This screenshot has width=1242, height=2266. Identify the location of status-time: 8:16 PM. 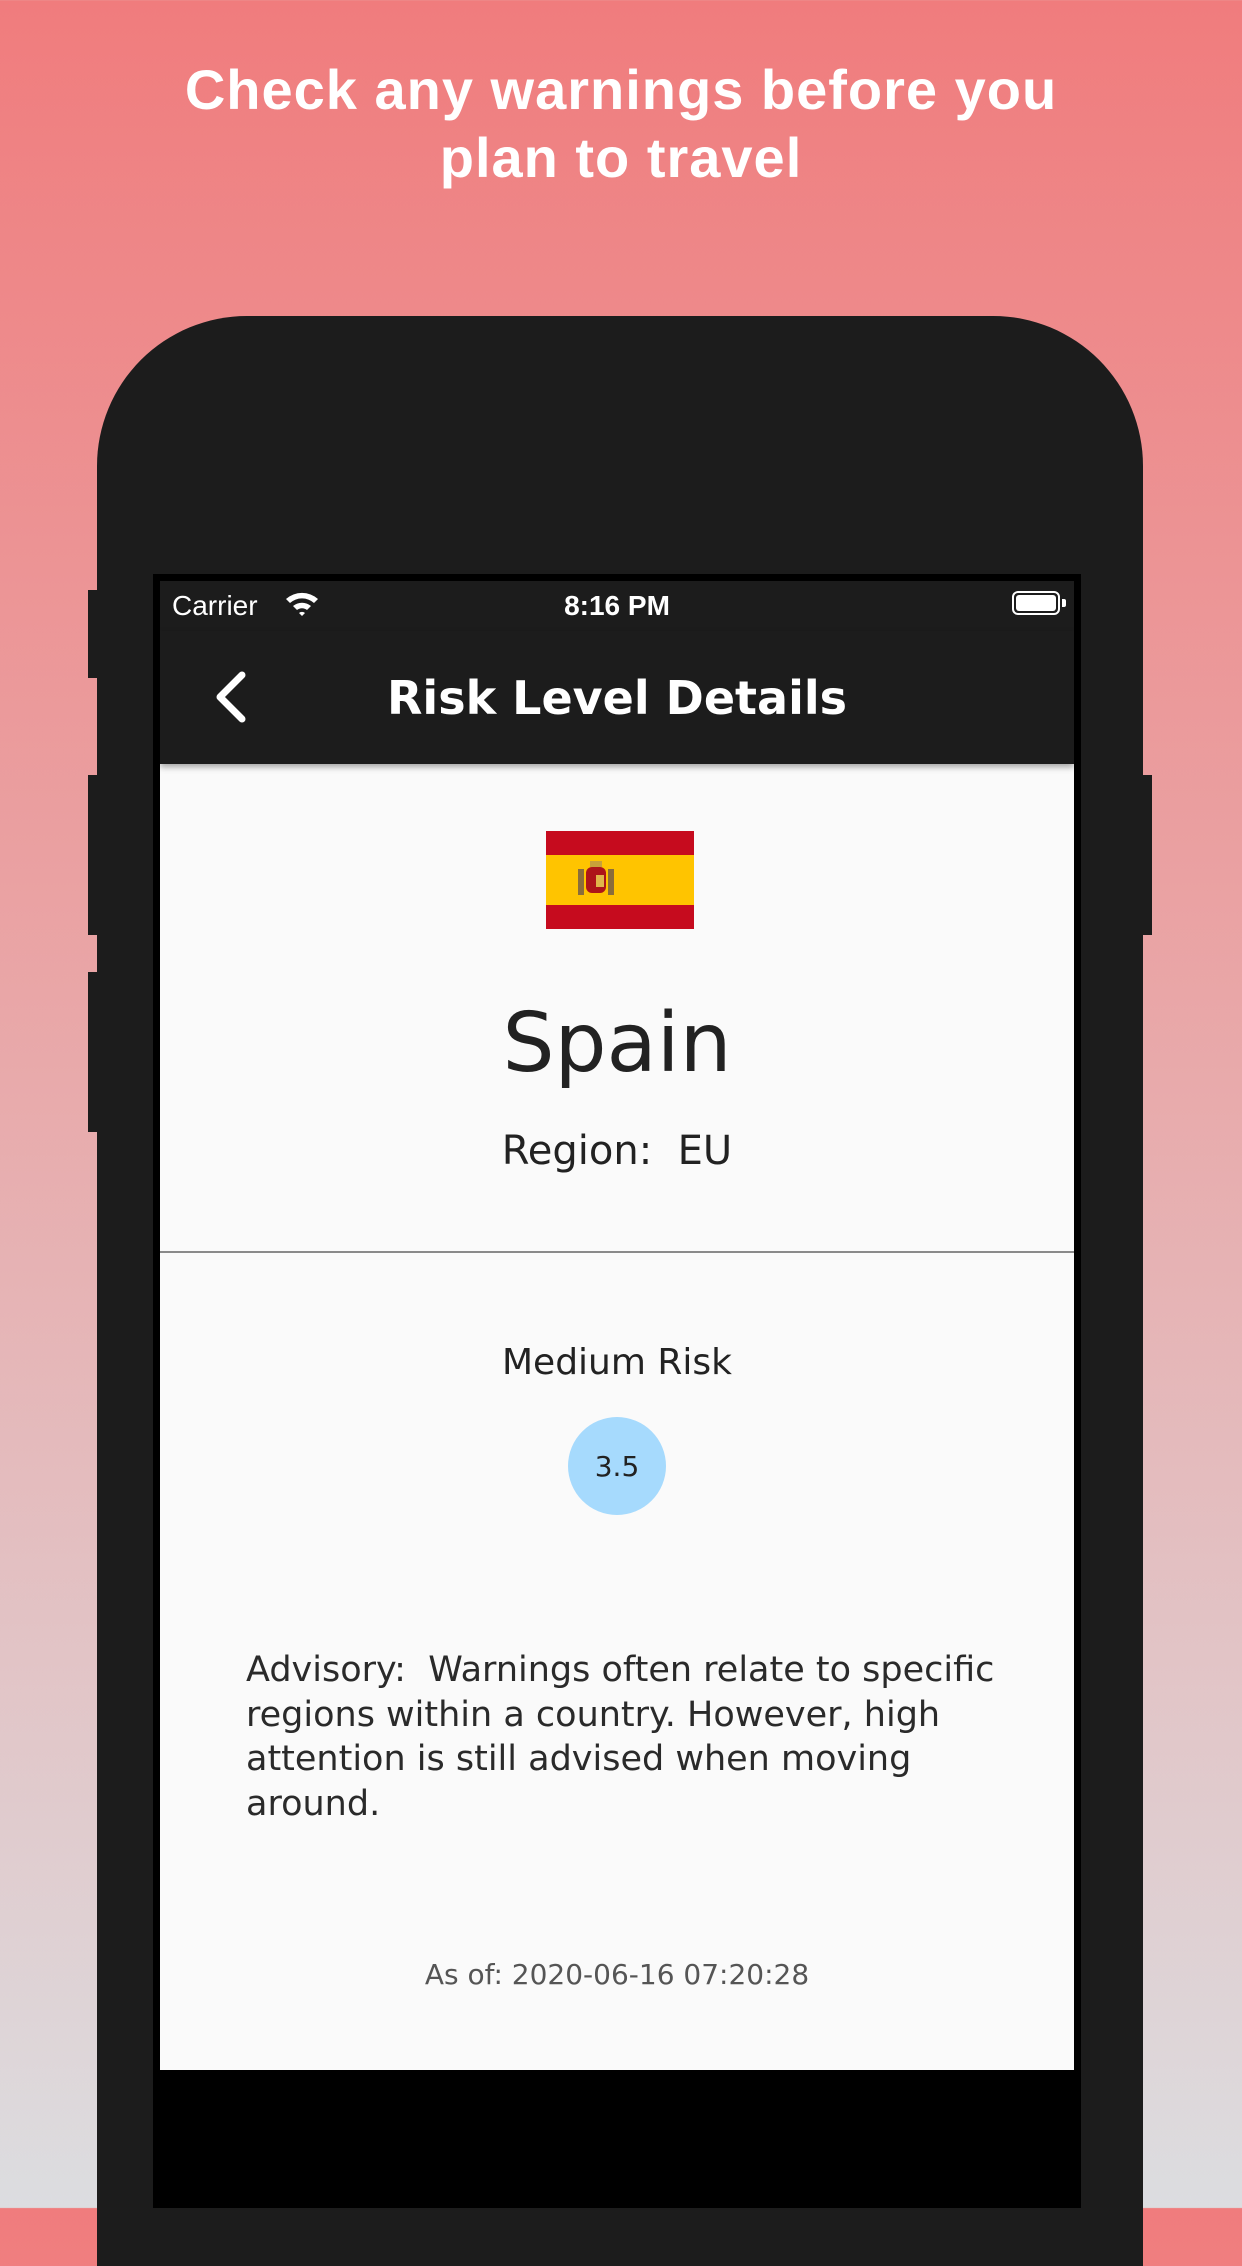
(617, 605).